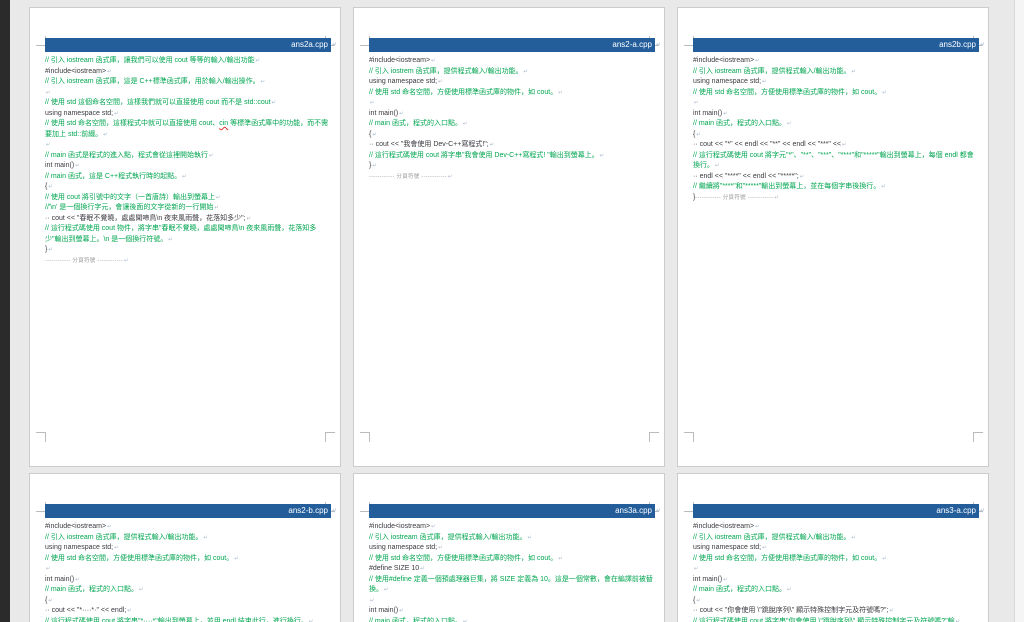 Image resolution: width=1024 pixels, height=622 pixels. I want to click on code-line: ·· cout << "*····*·" << endl;↵, so click(187, 611).